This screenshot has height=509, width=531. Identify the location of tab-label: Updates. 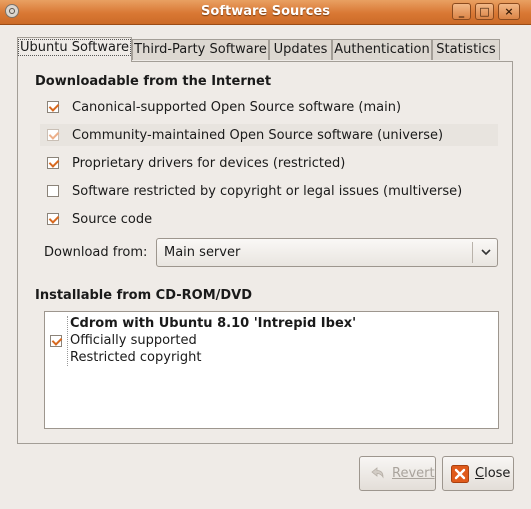
(300, 49).